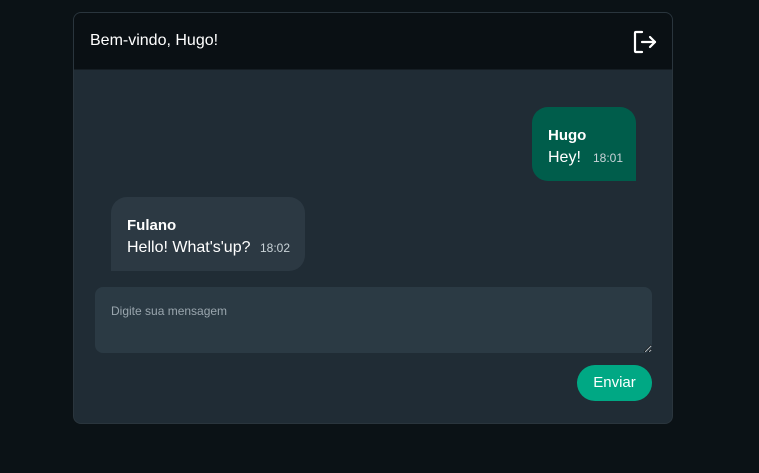  What do you see at coordinates (208, 234) in the screenshot?
I see `message-bubble-received: Fulano Hello! What's'up? 18:02` at bounding box center [208, 234].